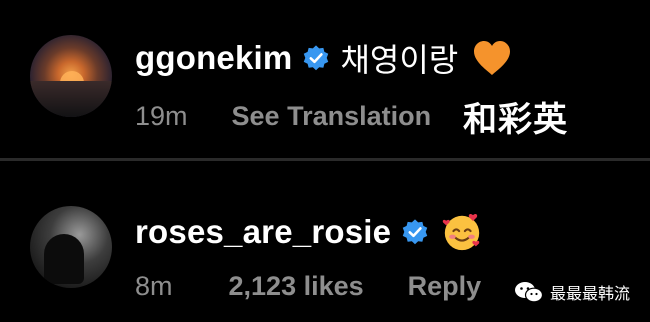  Describe the element at coordinates (399, 60) in the screenshot. I see `comment-text: 채영이랑` at that location.